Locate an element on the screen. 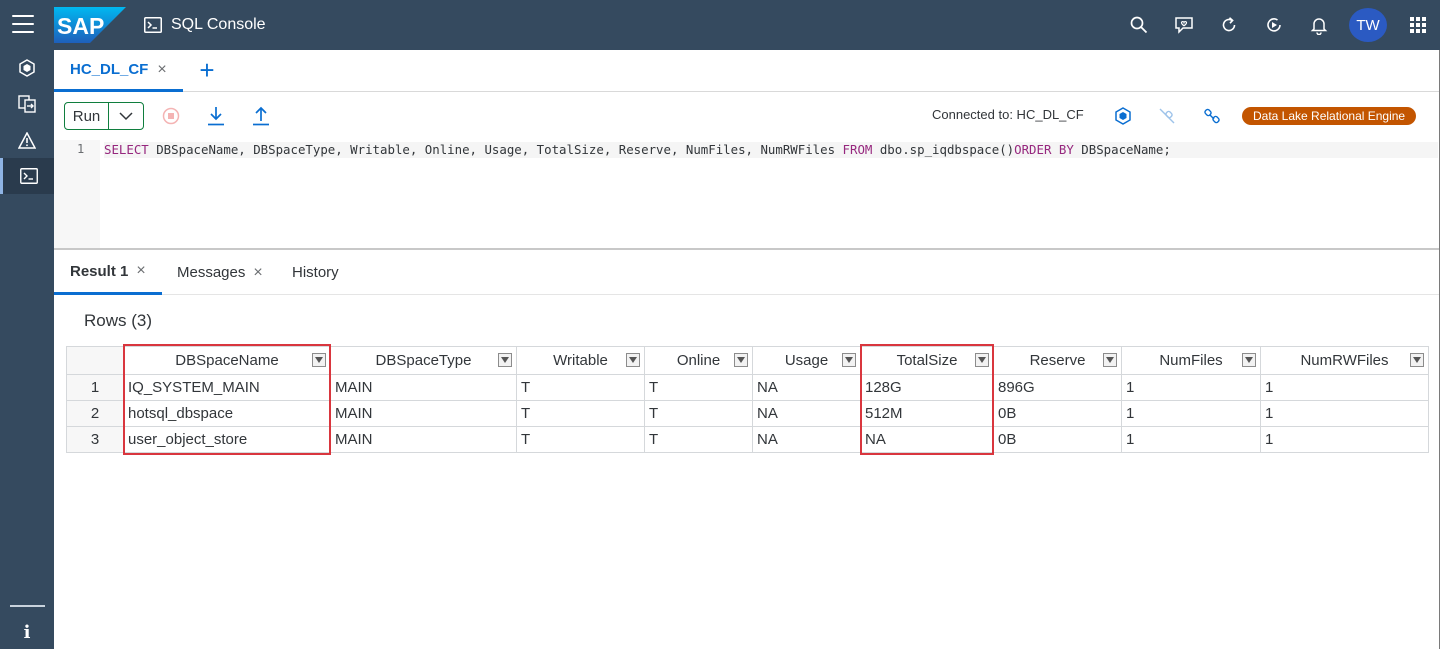 The image size is (1440, 649). column-header-writable: Writable is located at coordinates (580, 360).